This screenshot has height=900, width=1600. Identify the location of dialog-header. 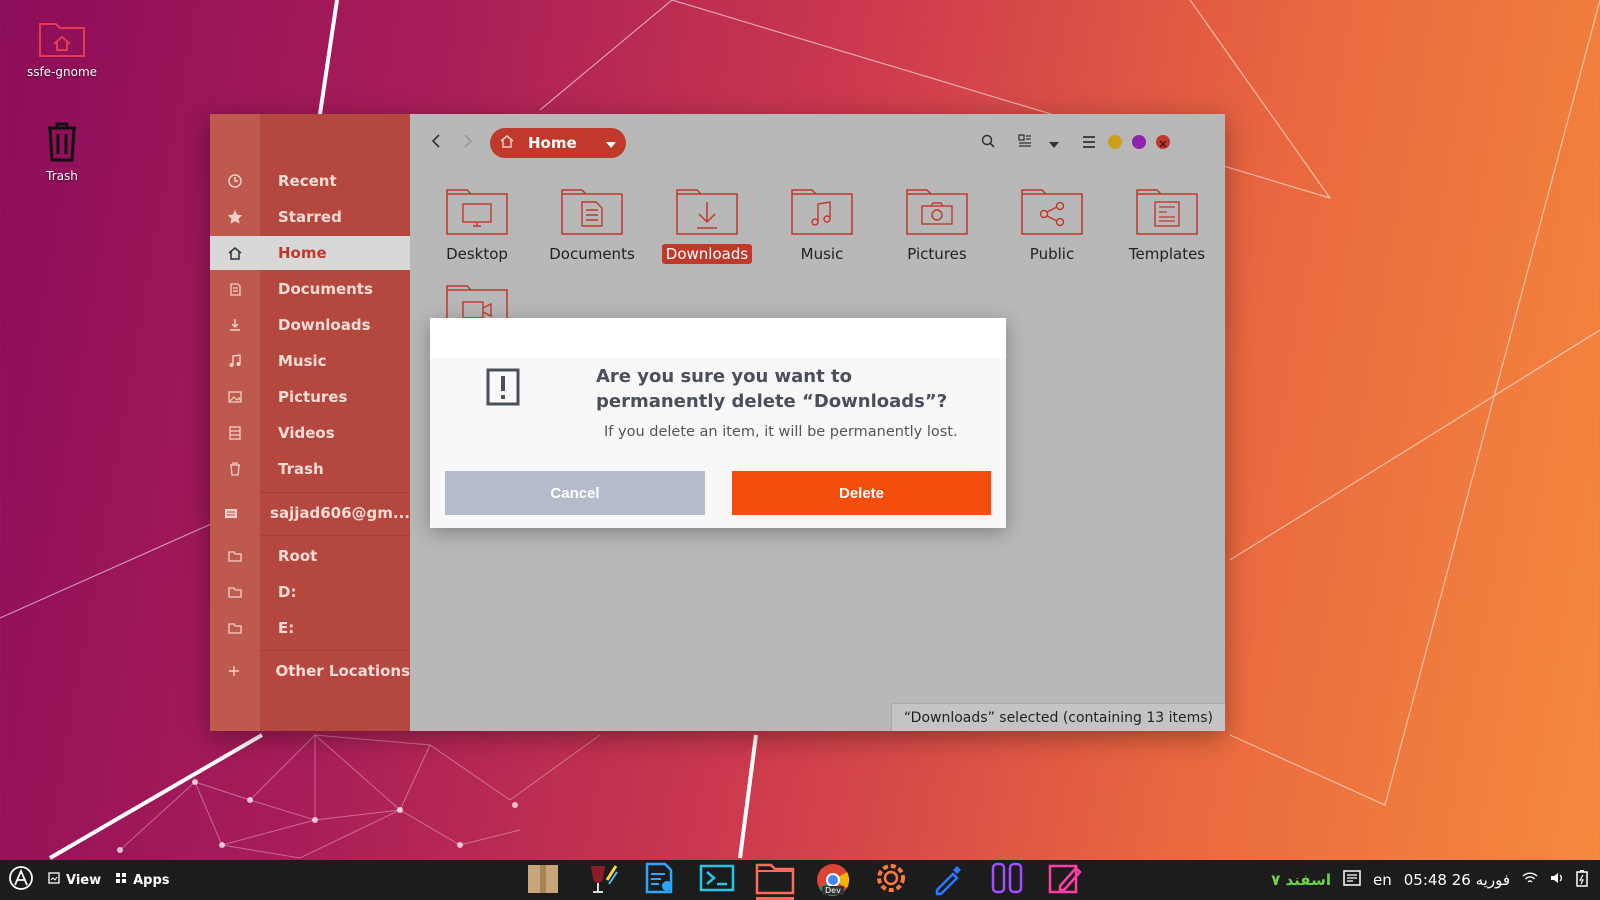
(718, 338).